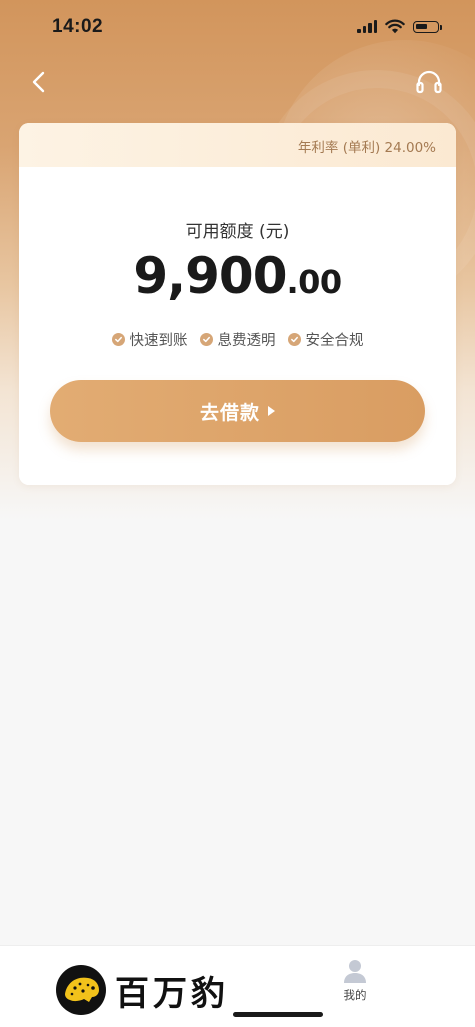  Describe the element at coordinates (210, 276) in the screenshot. I see `amount-integer: 9,900` at that location.